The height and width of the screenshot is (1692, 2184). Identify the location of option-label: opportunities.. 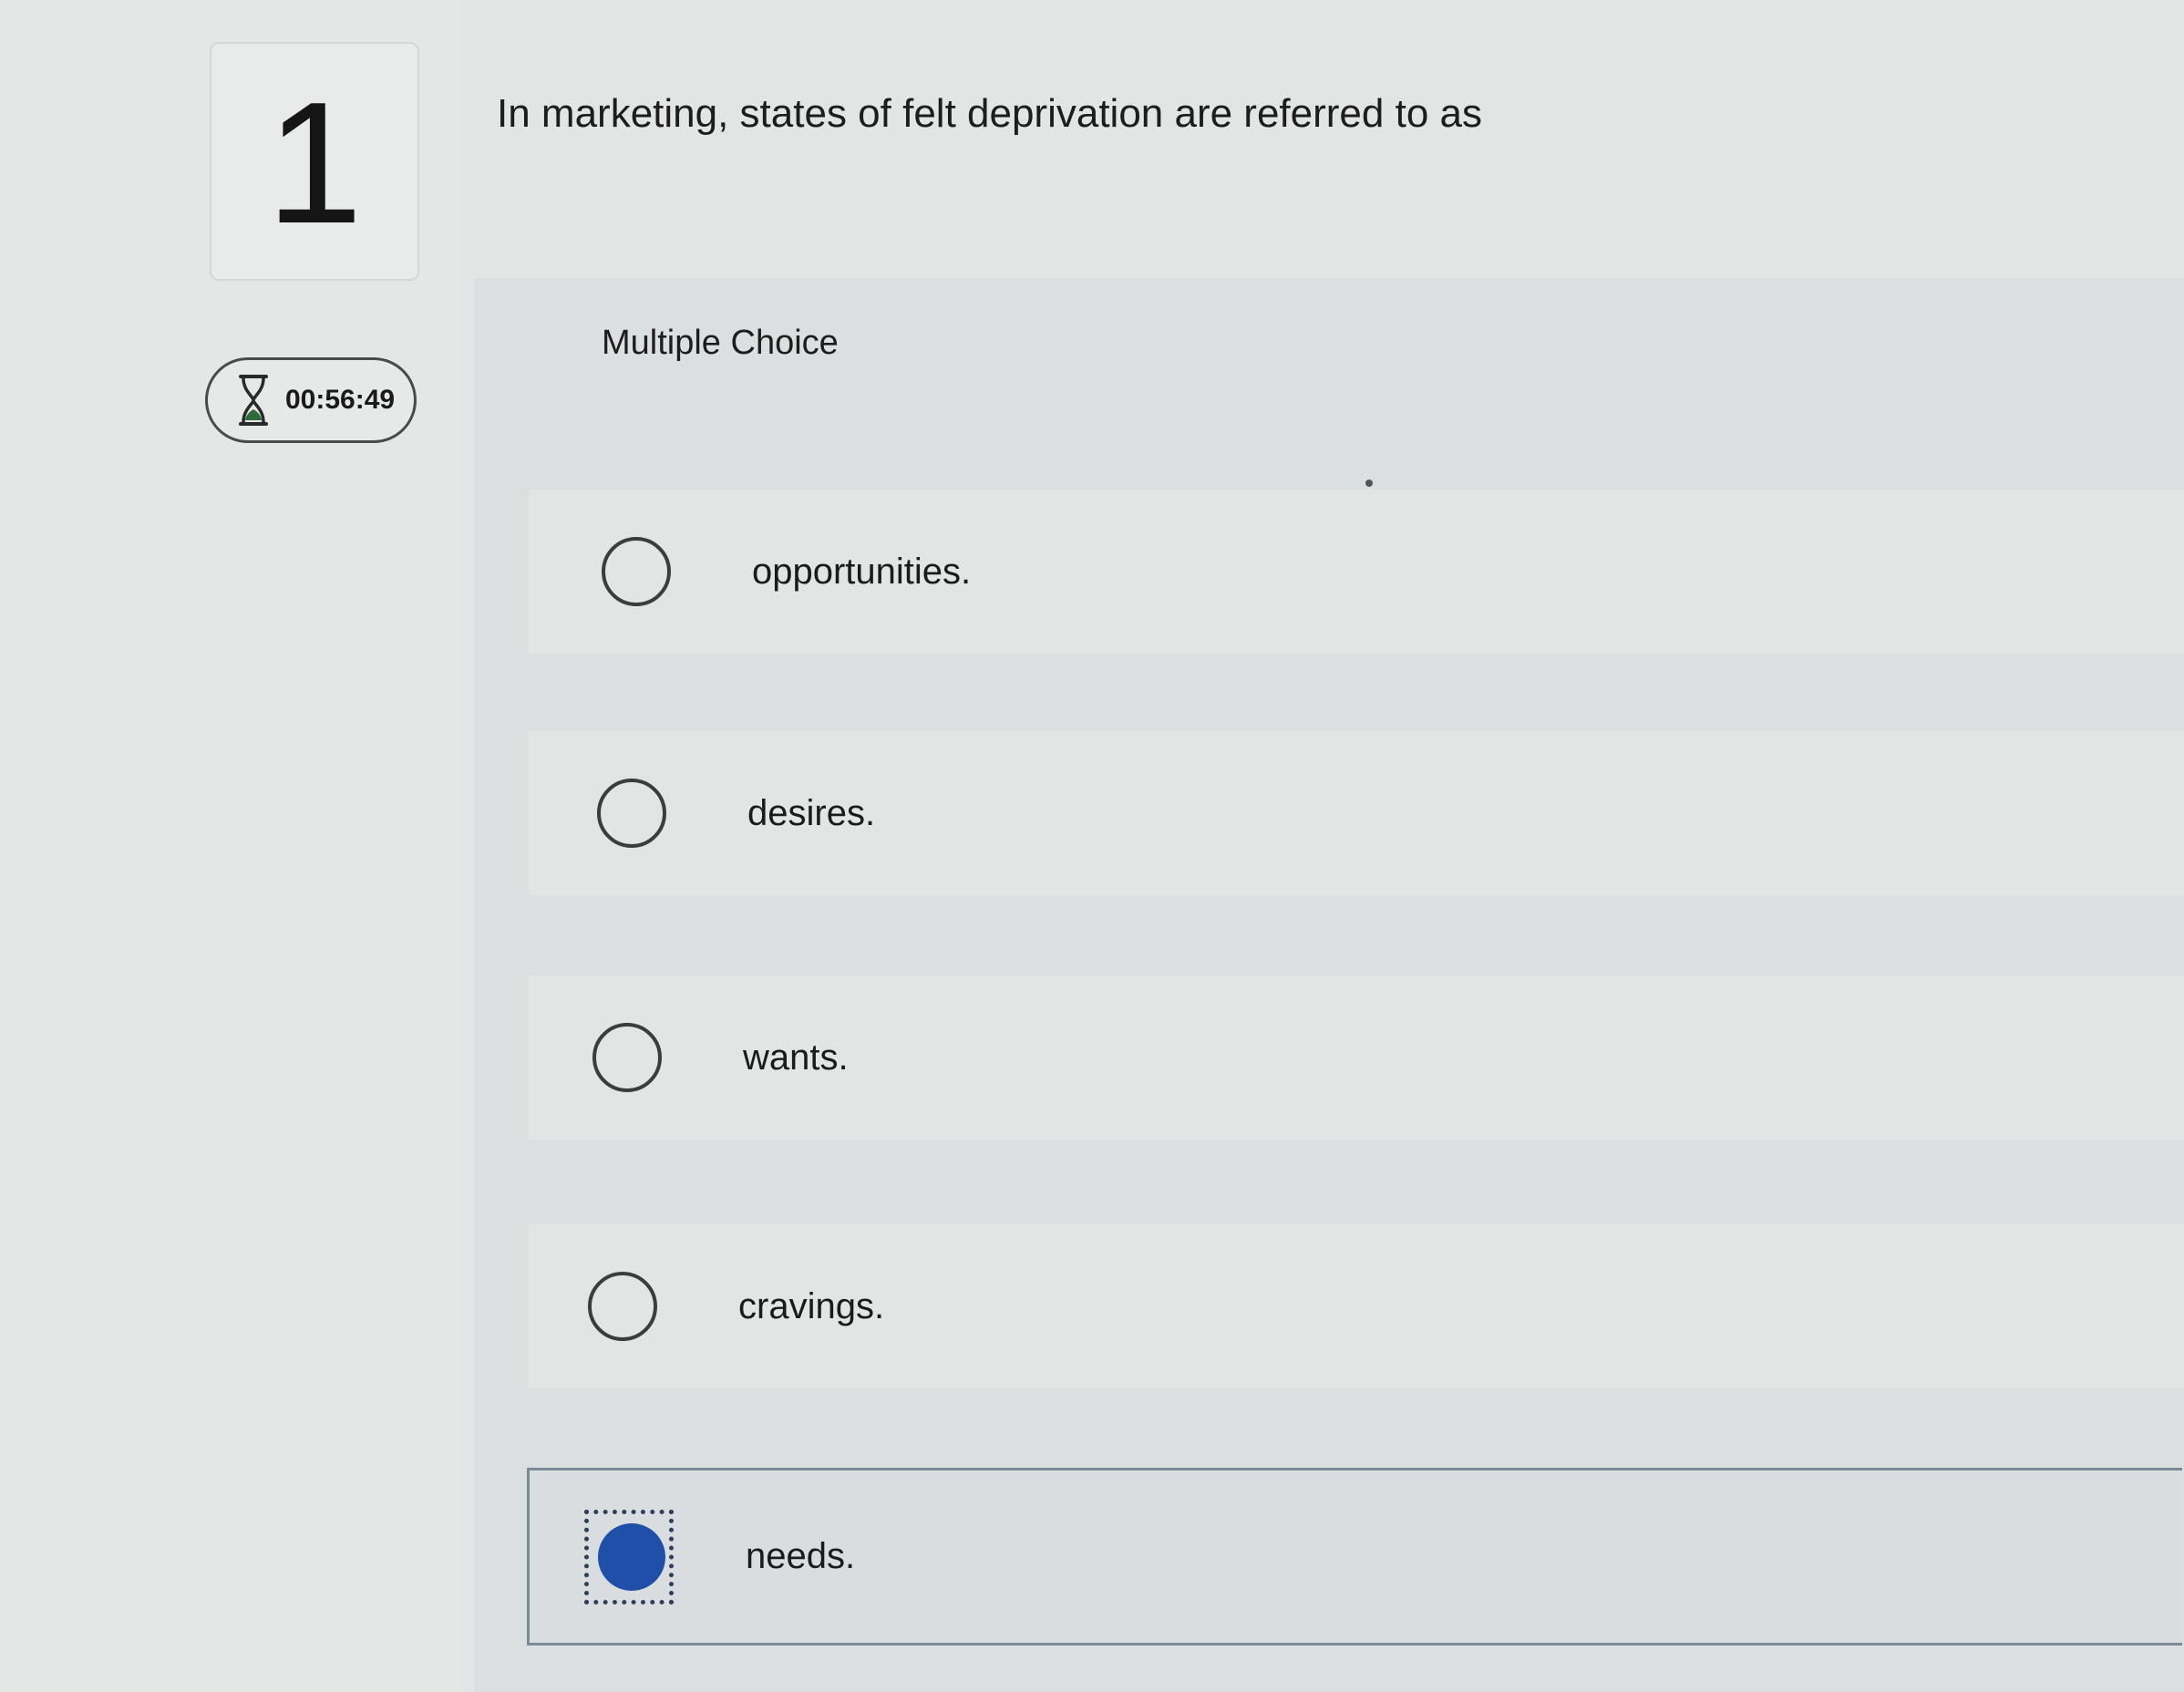
(862, 572).